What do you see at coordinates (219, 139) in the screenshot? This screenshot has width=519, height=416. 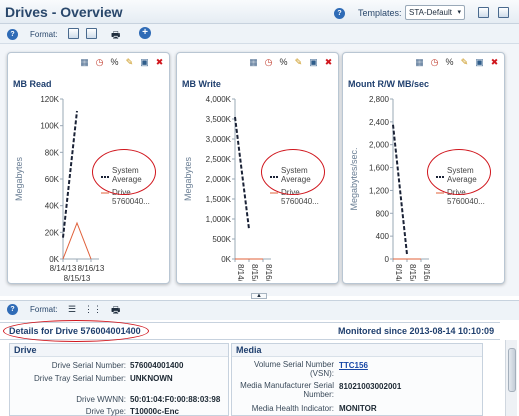 I see `y-tick-label: 3,000K` at bounding box center [219, 139].